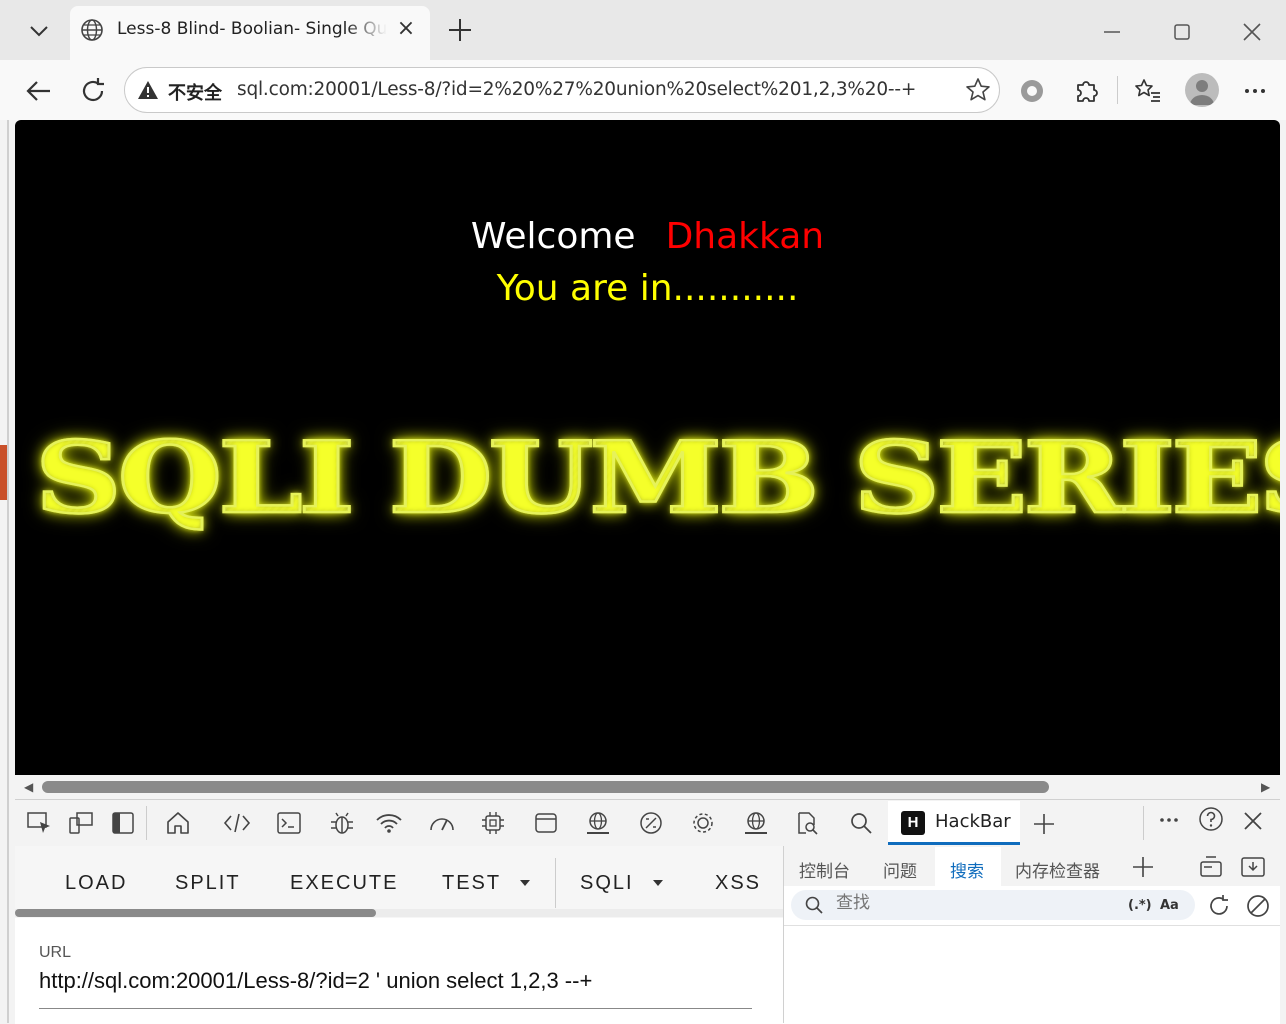 The width and height of the screenshot is (1286, 1024). I want to click on welcome-text: Welcome, so click(553, 236).